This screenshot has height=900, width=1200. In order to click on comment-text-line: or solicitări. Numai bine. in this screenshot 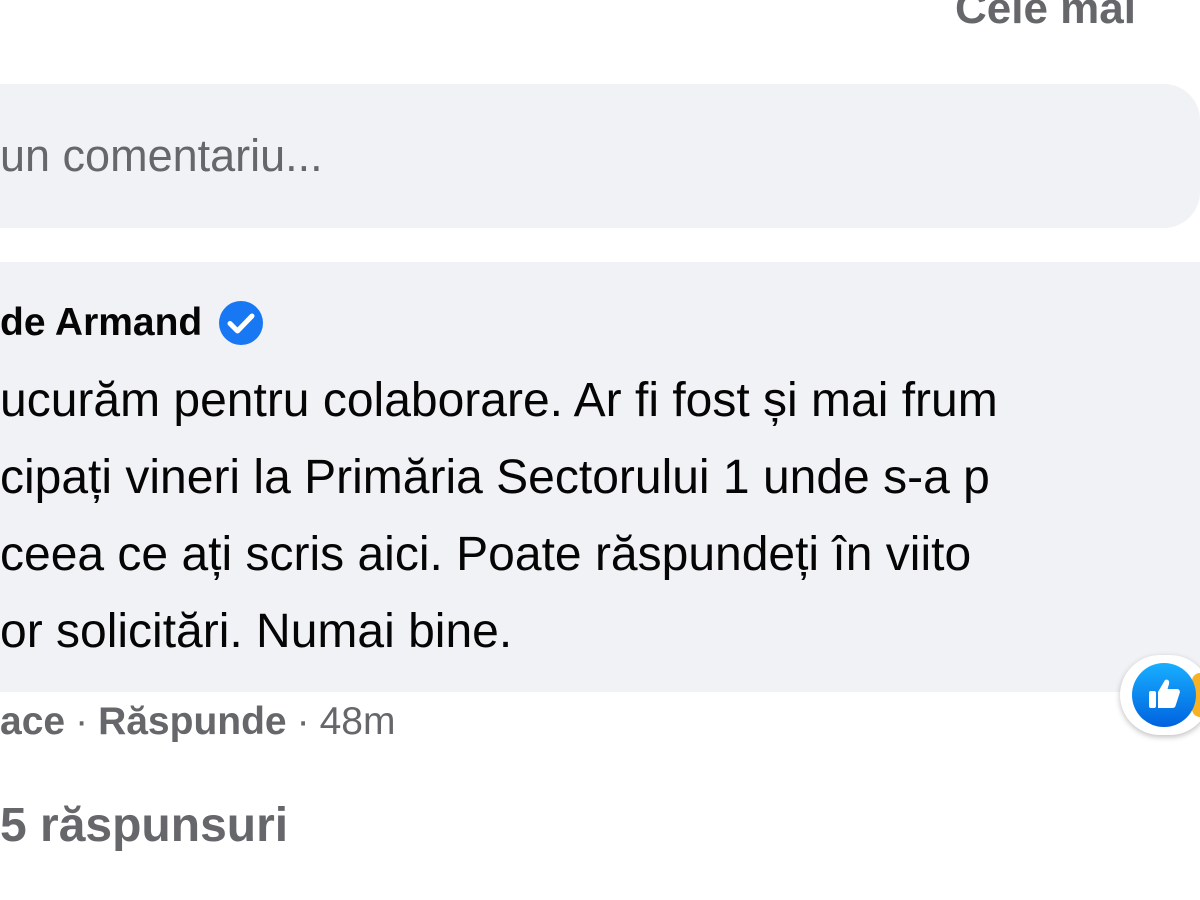, I will do `click(256, 631)`.